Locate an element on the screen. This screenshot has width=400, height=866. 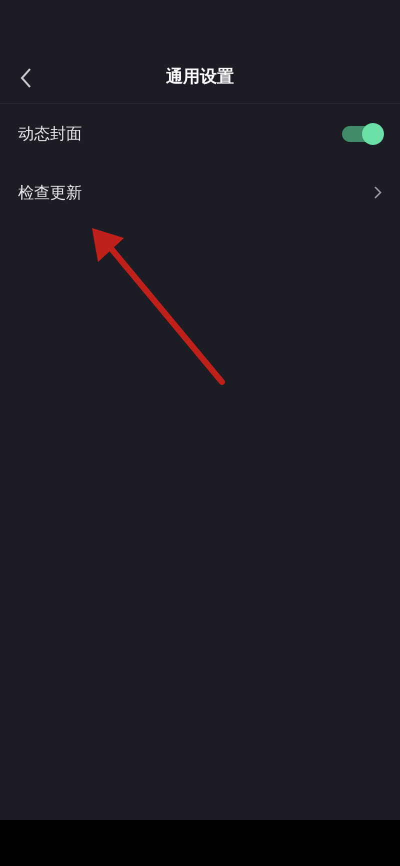
setting-label: 动态封面 is located at coordinates (50, 133).